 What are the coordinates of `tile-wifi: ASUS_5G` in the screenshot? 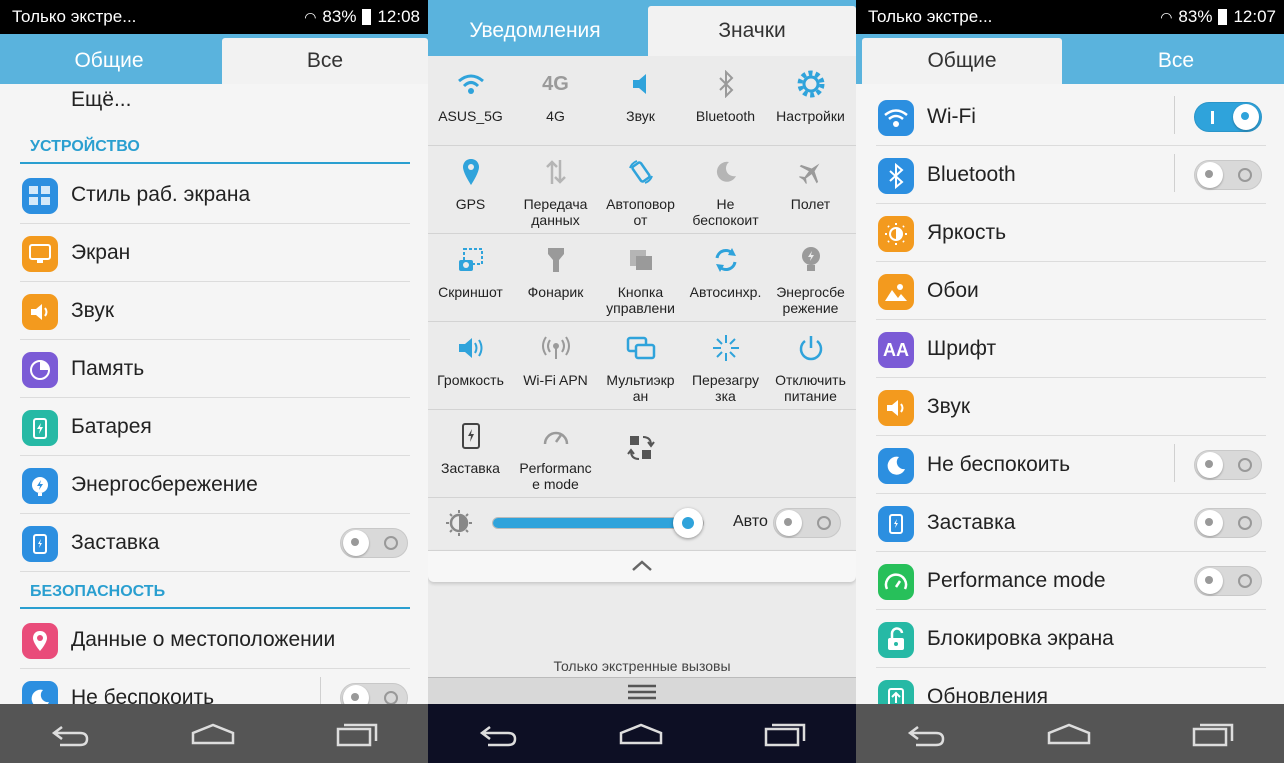 It's located at (470, 101).